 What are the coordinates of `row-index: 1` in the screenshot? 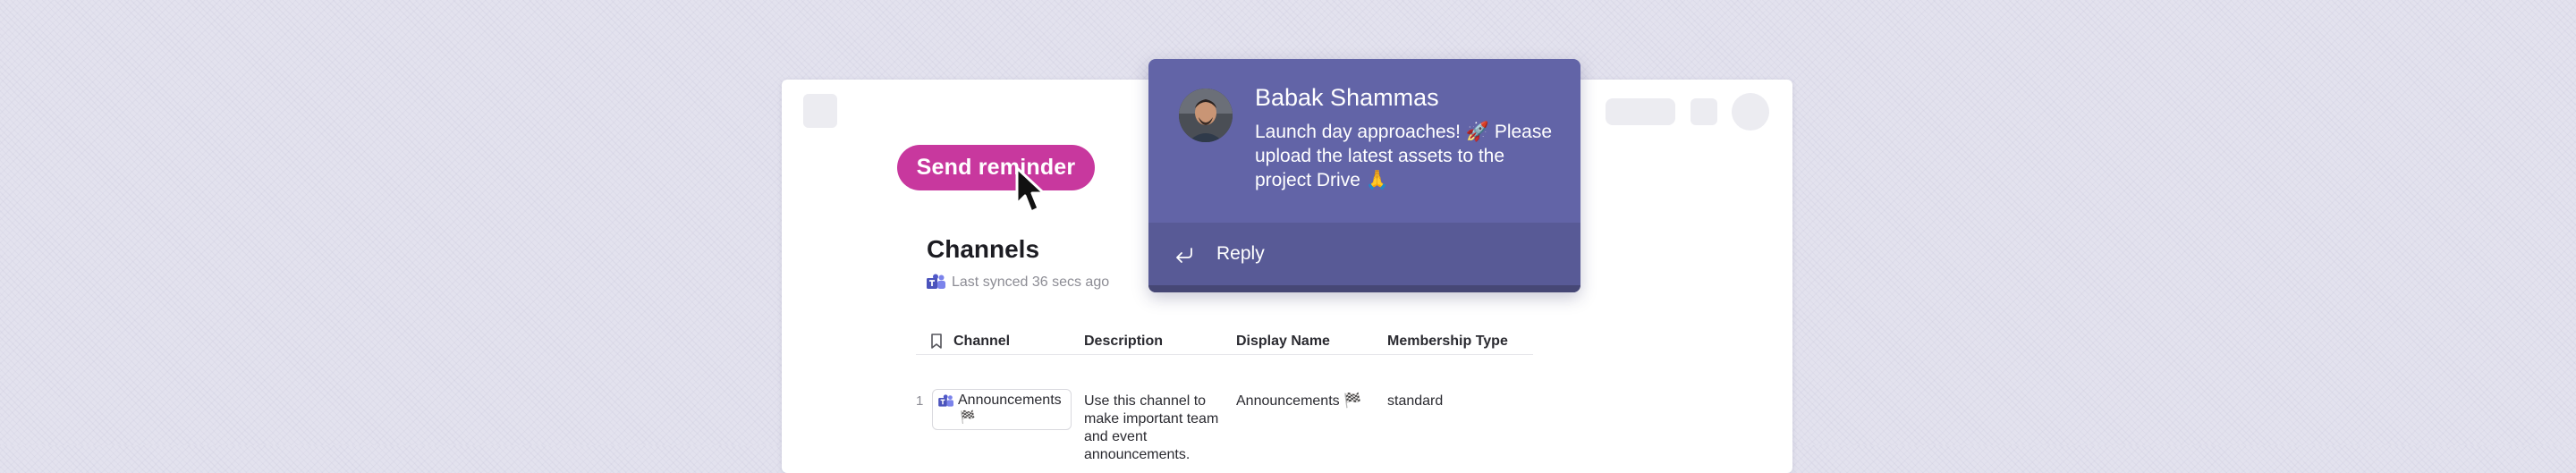 It's located at (920, 401).